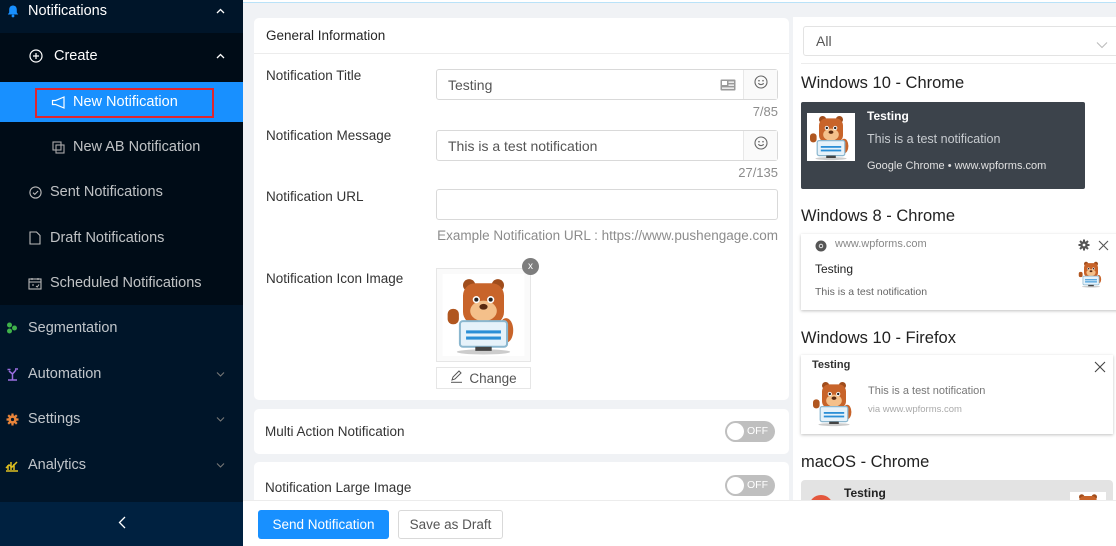 Image resolution: width=1116 pixels, height=546 pixels. Describe the element at coordinates (765, 111) in the screenshot. I see `title-char-counter: 7/85` at that location.